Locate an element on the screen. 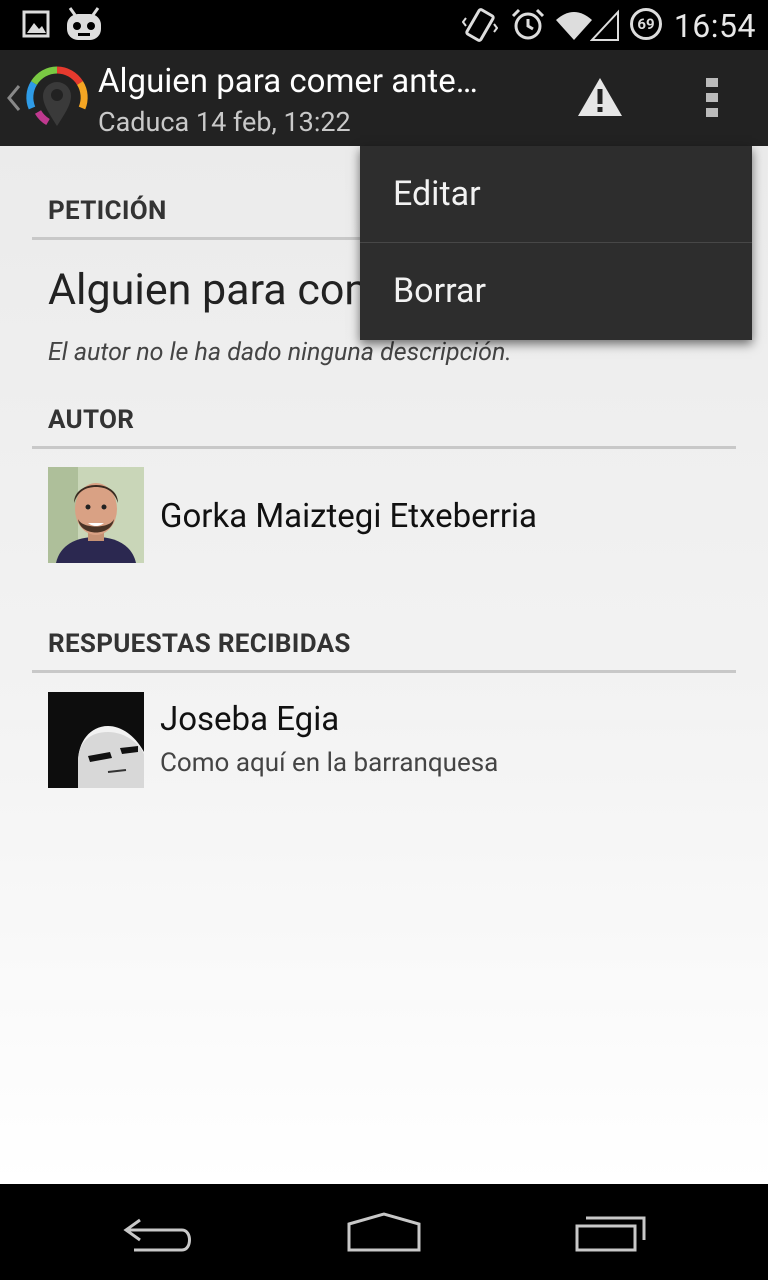 The image size is (768, 1280). app-logo-icon is located at coordinates (57, 96).